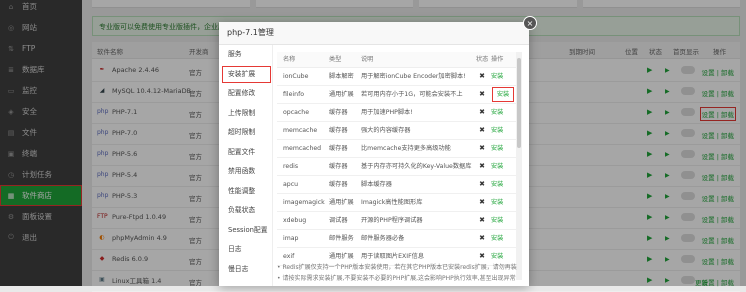 The image size is (746, 292). Describe the element at coordinates (246, 75) in the screenshot. I see `modal-nav-item: 安装扩展` at that location.